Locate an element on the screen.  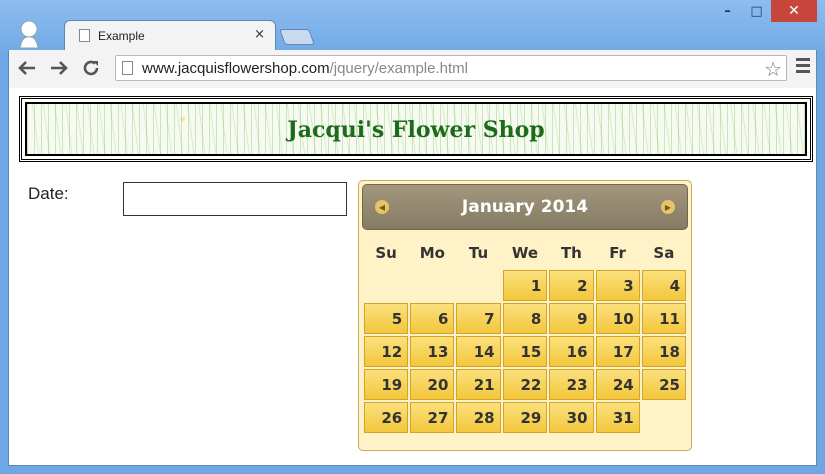
calendar-day: 16 is located at coordinates (571, 351).